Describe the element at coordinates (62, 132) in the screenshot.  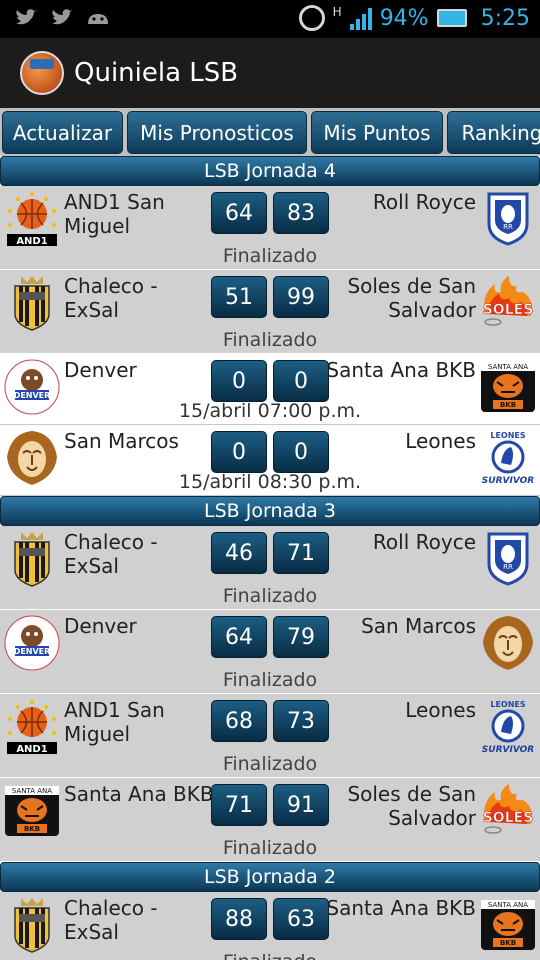
I see `tab-actualizar: Actualizar` at that location.